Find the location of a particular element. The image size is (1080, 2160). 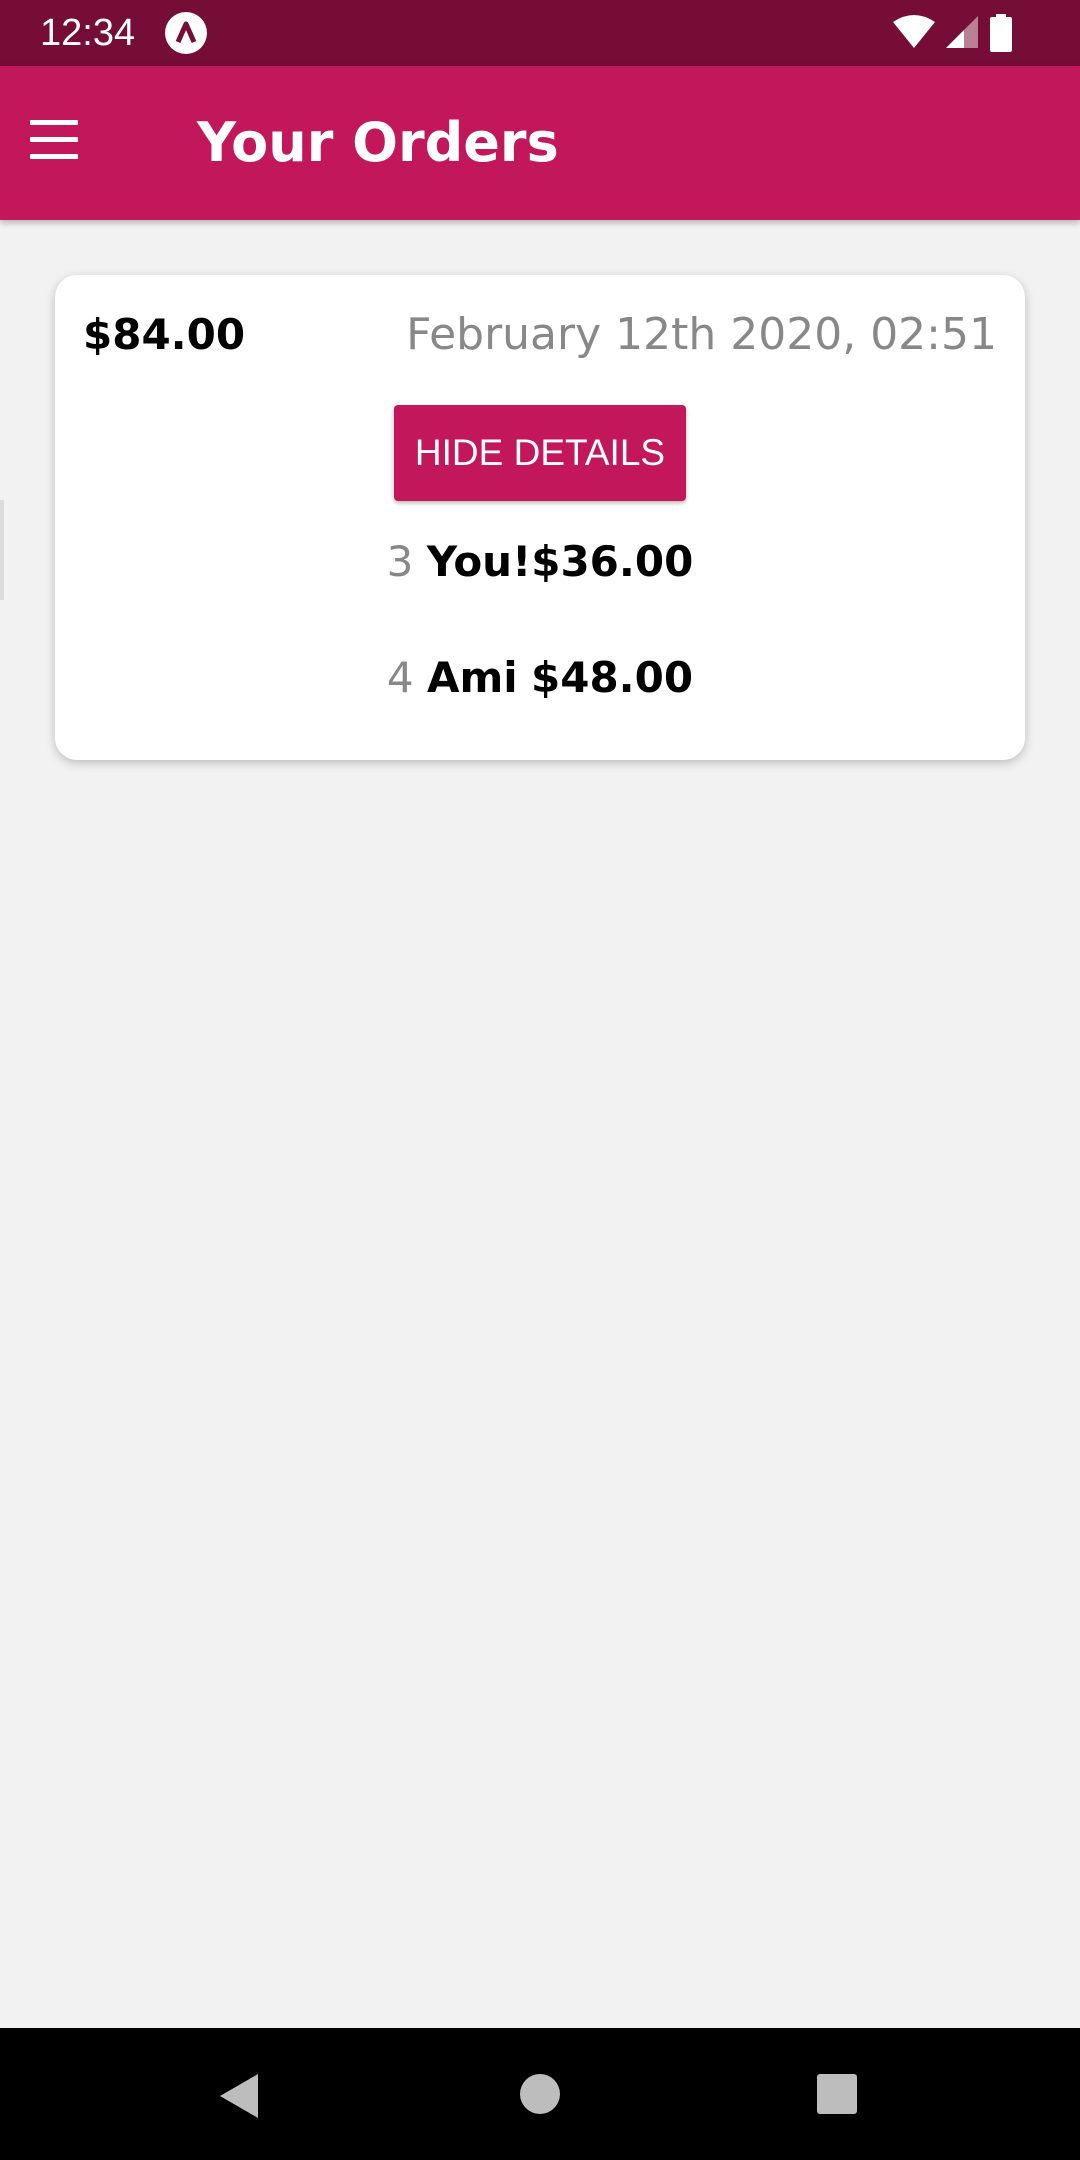

order-total: $84.00 is located at coordinates (164, 334).